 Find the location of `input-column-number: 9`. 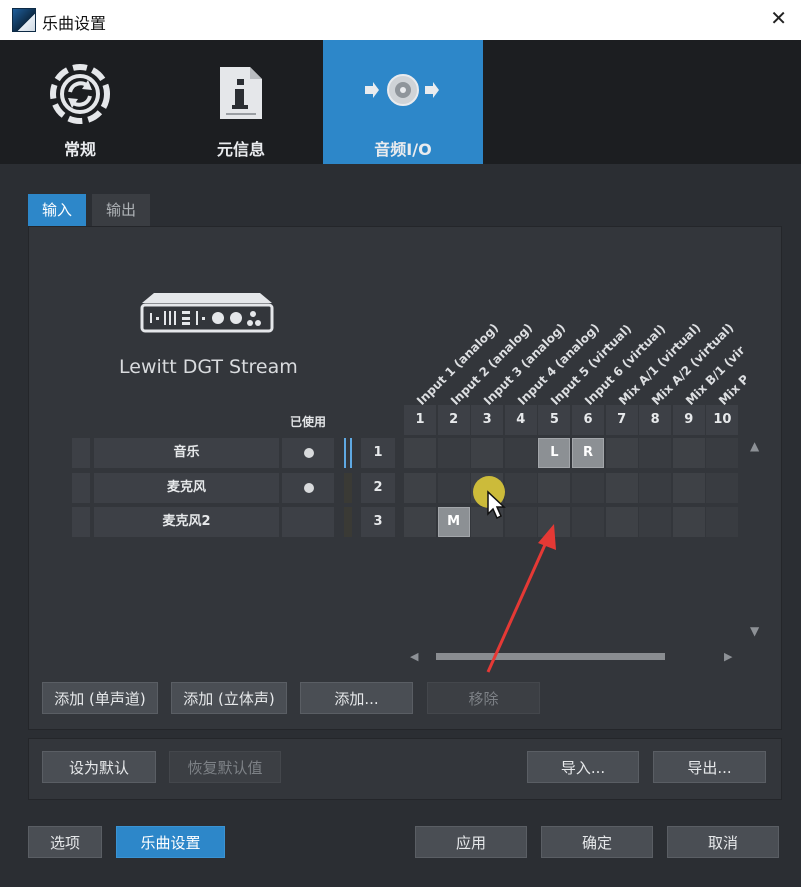

input-column-number: 9 is located at coordinates (688, 420).